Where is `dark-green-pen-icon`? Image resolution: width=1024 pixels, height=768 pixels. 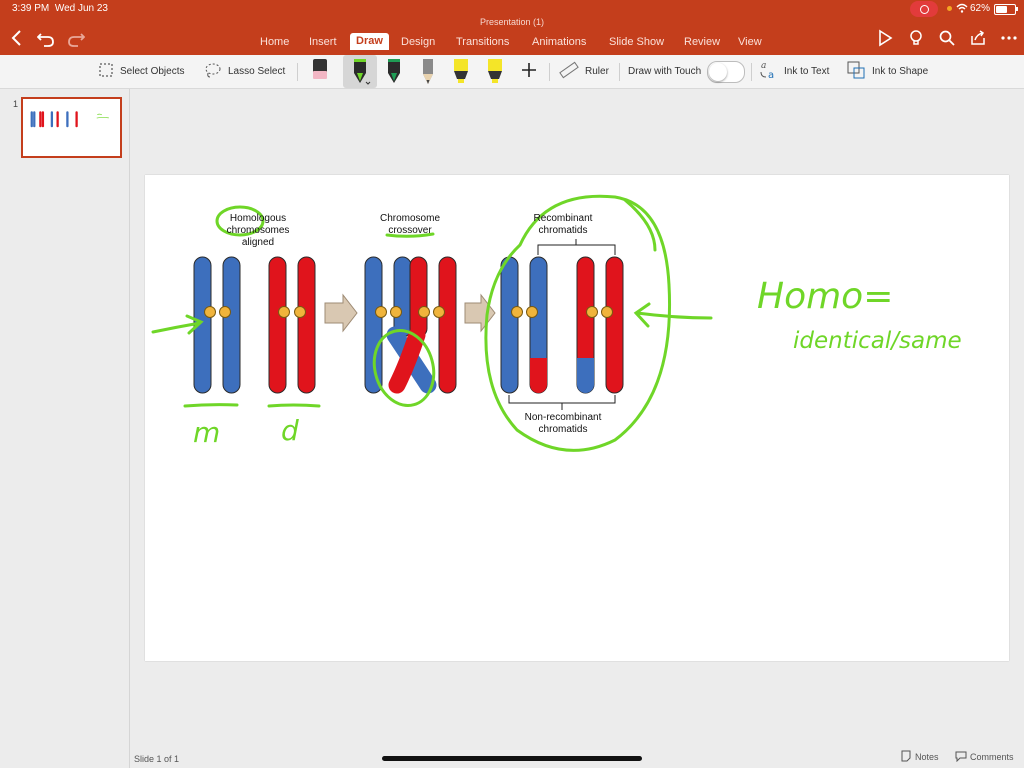
dark-green-pen-icon is located at coordinates (394, 71).